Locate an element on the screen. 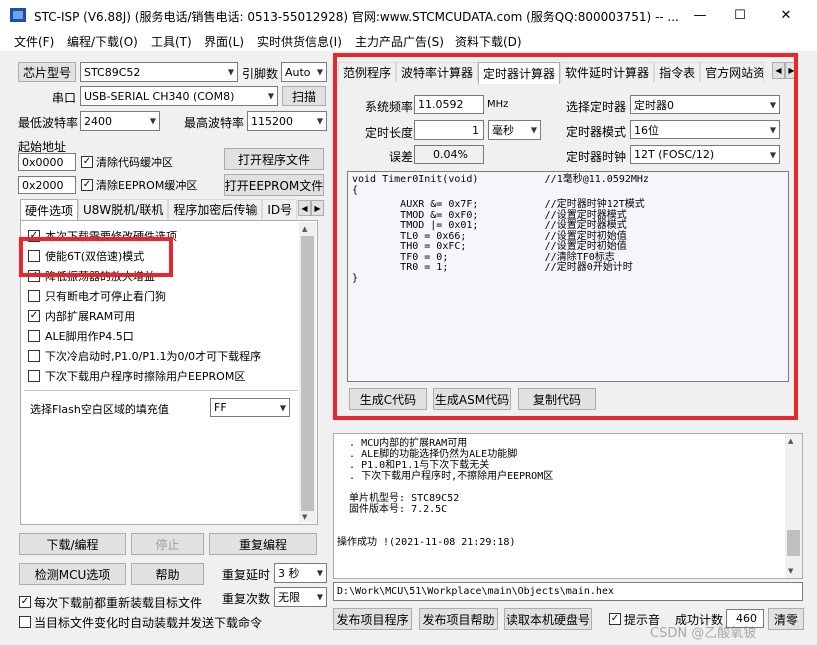  option-row: 下次下载用户程序时擦除用户EEPROM区 is located at coordinates (163, 376).